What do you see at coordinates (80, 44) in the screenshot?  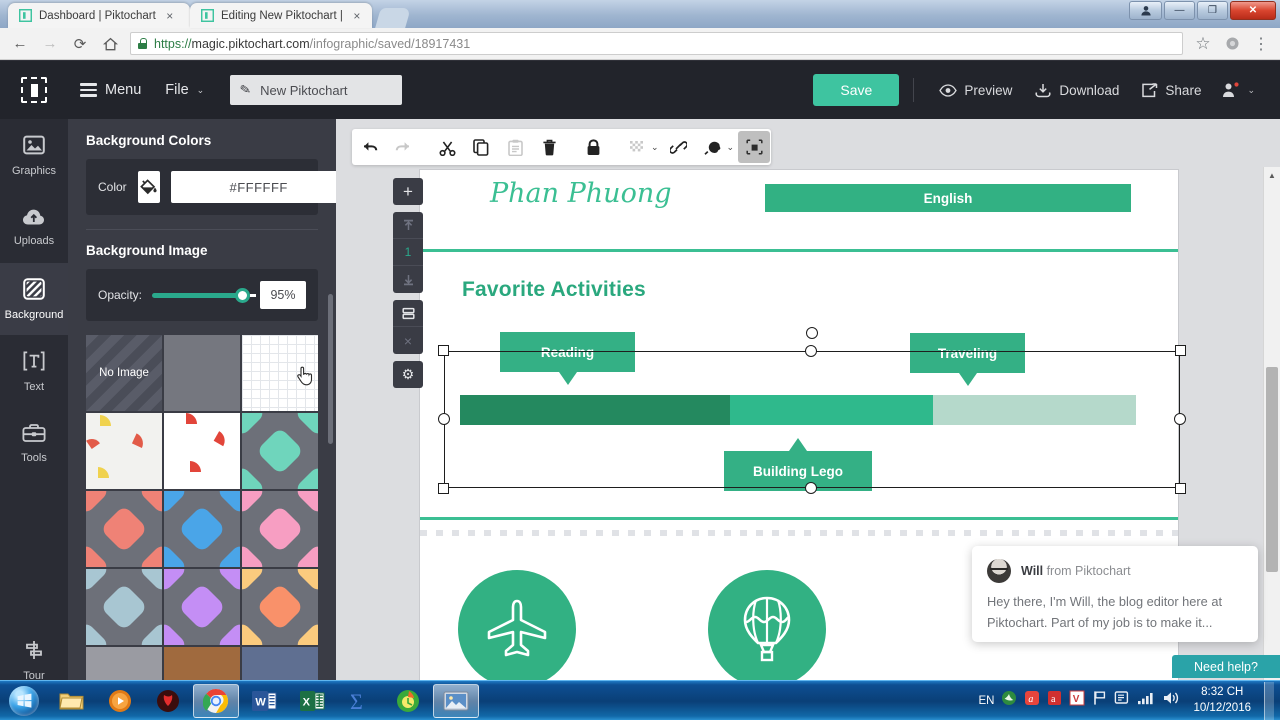 I see `reload-icon: ⟳` at bounding box center [80, 44].